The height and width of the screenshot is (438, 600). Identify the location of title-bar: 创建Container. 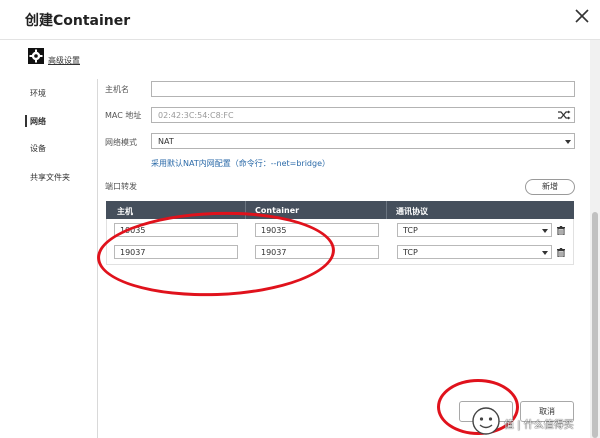
(300, 20).